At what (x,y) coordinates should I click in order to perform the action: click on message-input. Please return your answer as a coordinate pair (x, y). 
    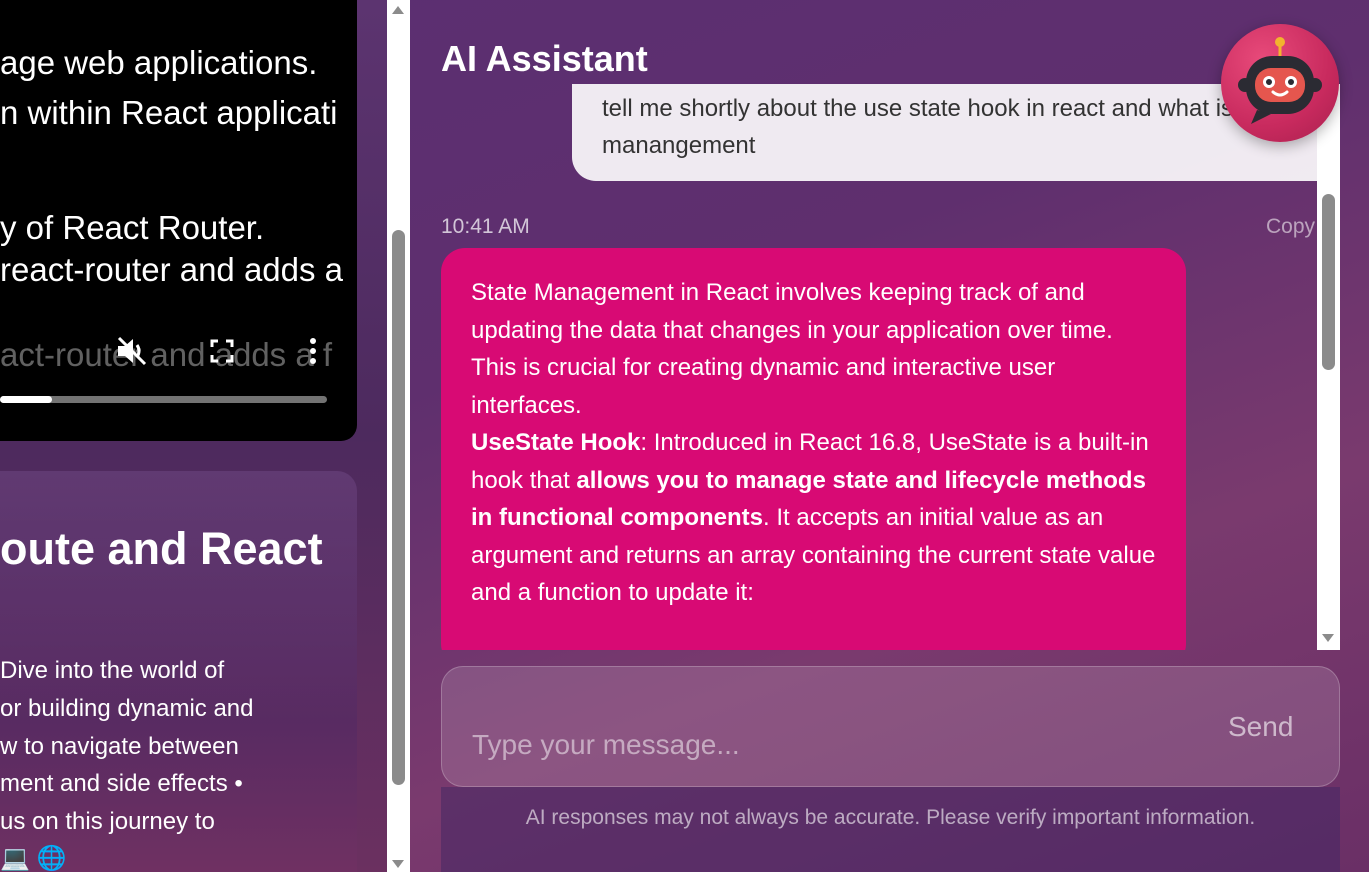
    Looking at the image, I should click on (822, 745).